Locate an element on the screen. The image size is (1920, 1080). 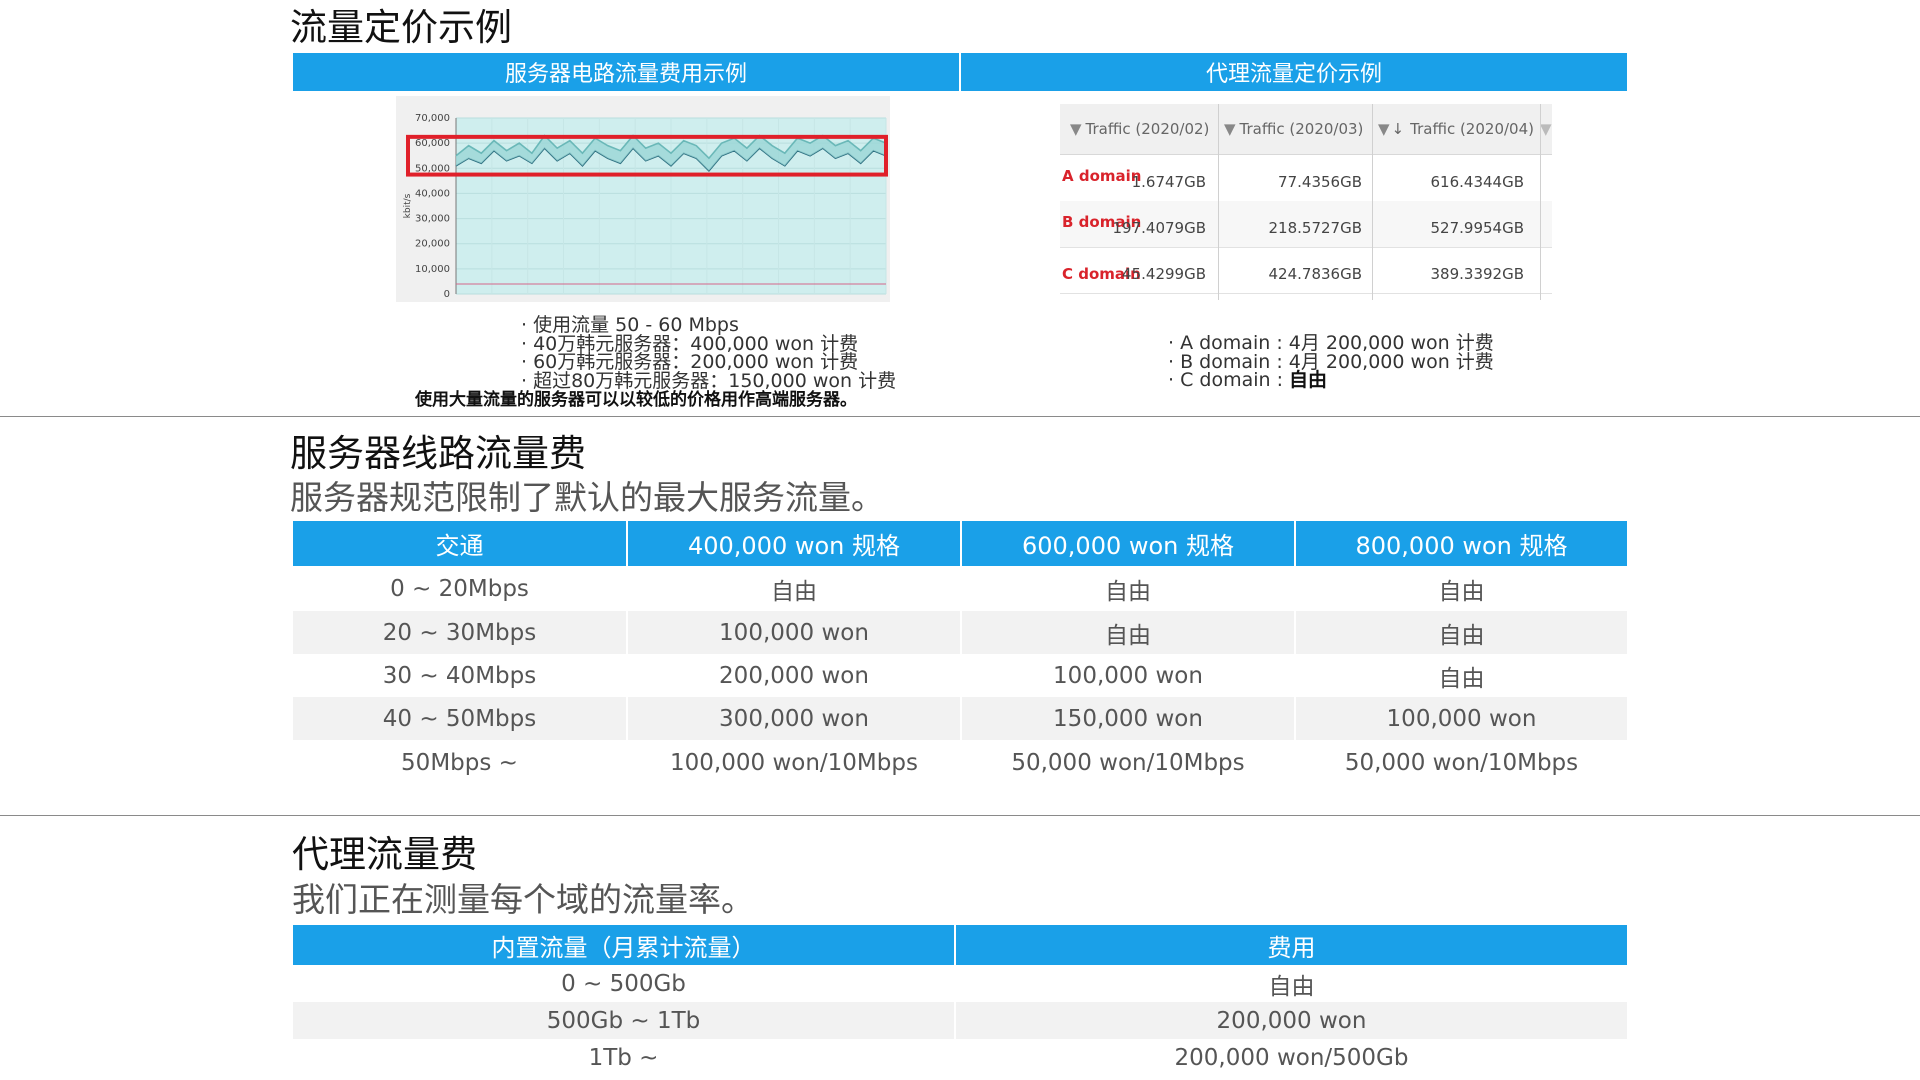
y-tick-label: 30,000 is located at coordinates (432, 219).